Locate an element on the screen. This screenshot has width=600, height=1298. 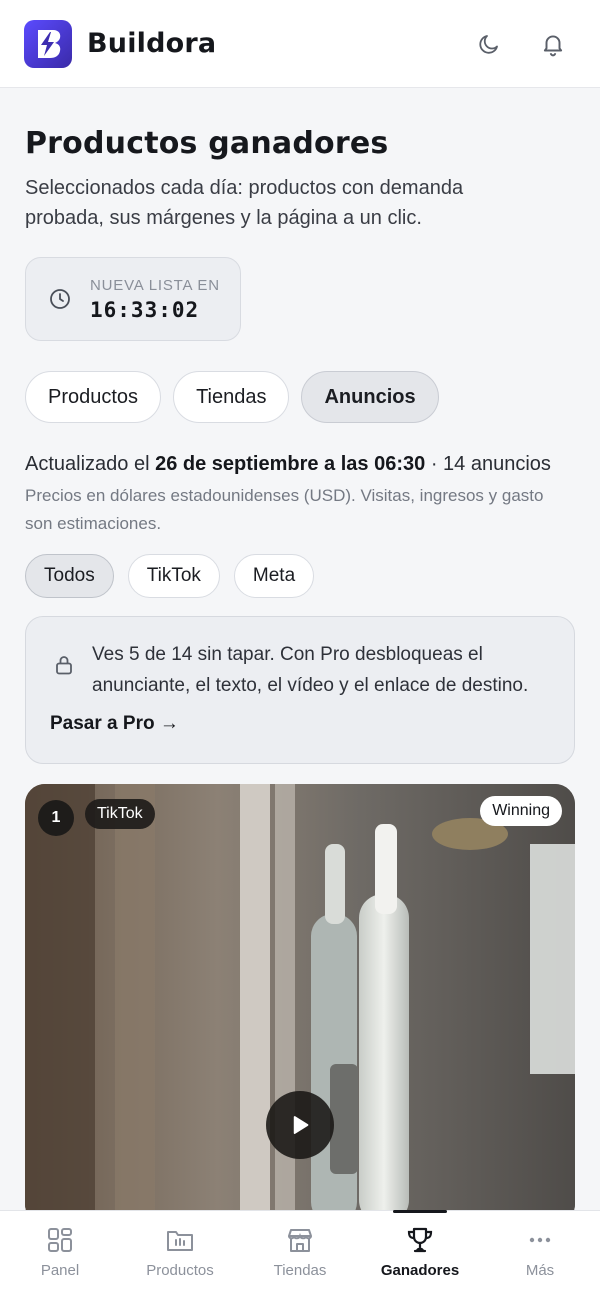
ad-count: · 14 anuncios is located at coordinates (490, 464).